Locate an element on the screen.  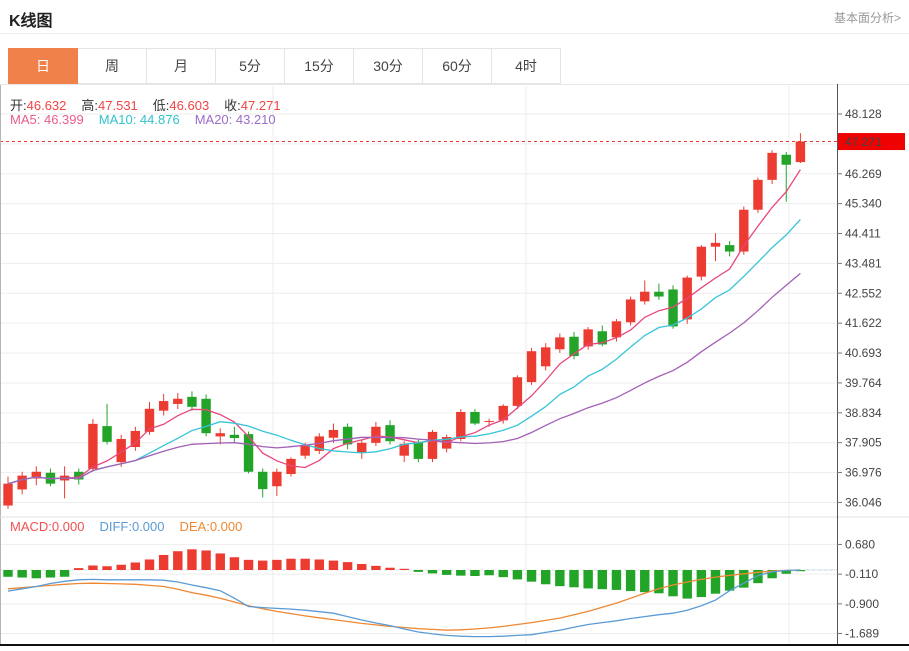
period-tab-2: 周 is located at coordinates (112, 66).